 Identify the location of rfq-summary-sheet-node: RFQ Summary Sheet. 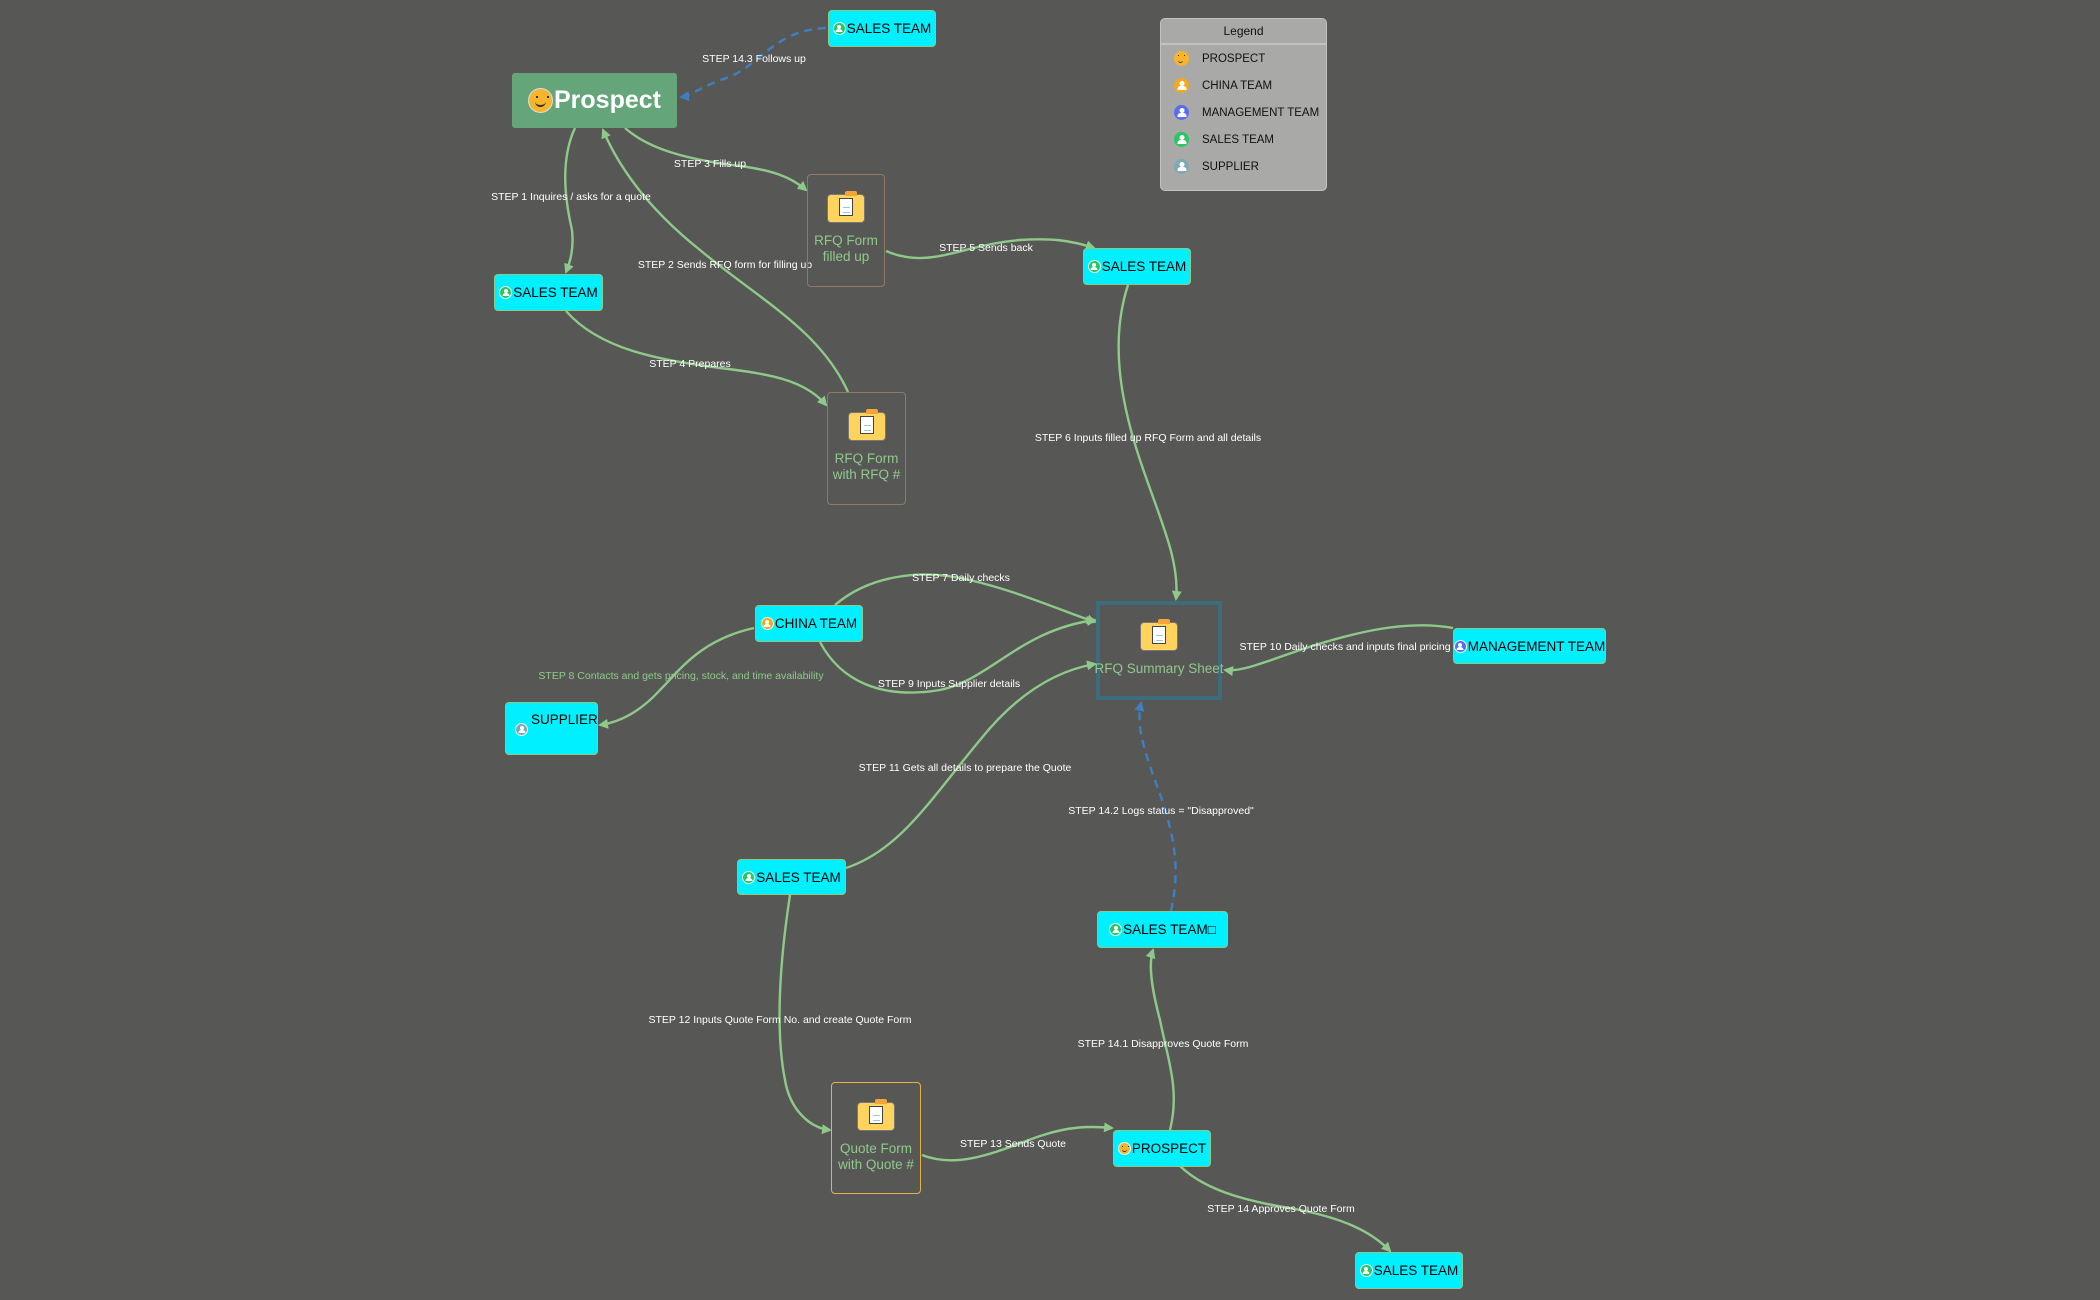
(1159, 650).